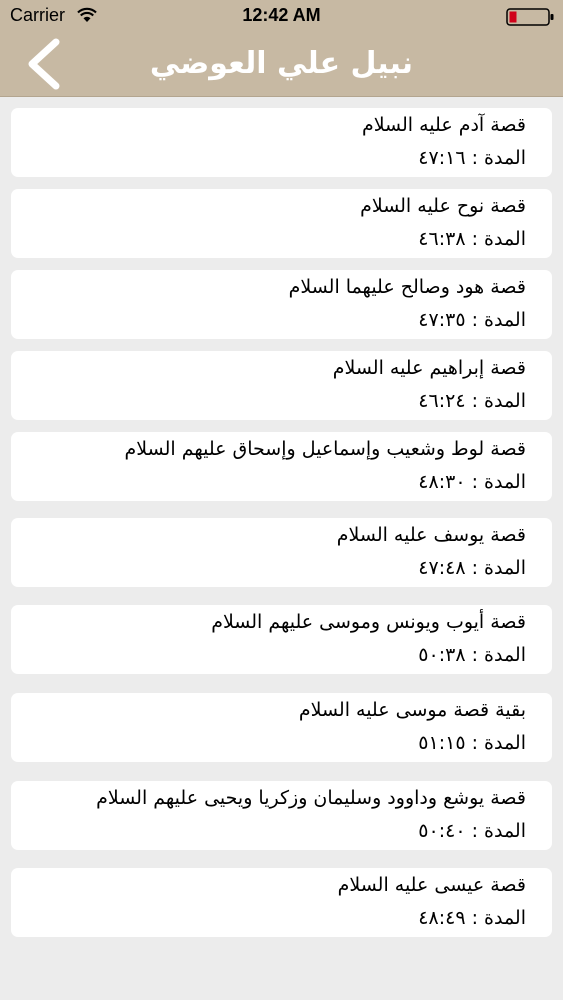 The image size is (563, 1000). Describe the element at coordinates (281, 902) in the screenshot. I see `list-item: قصة عيسى عليه السلام المدة : ٤٨:٤٩` at that location.